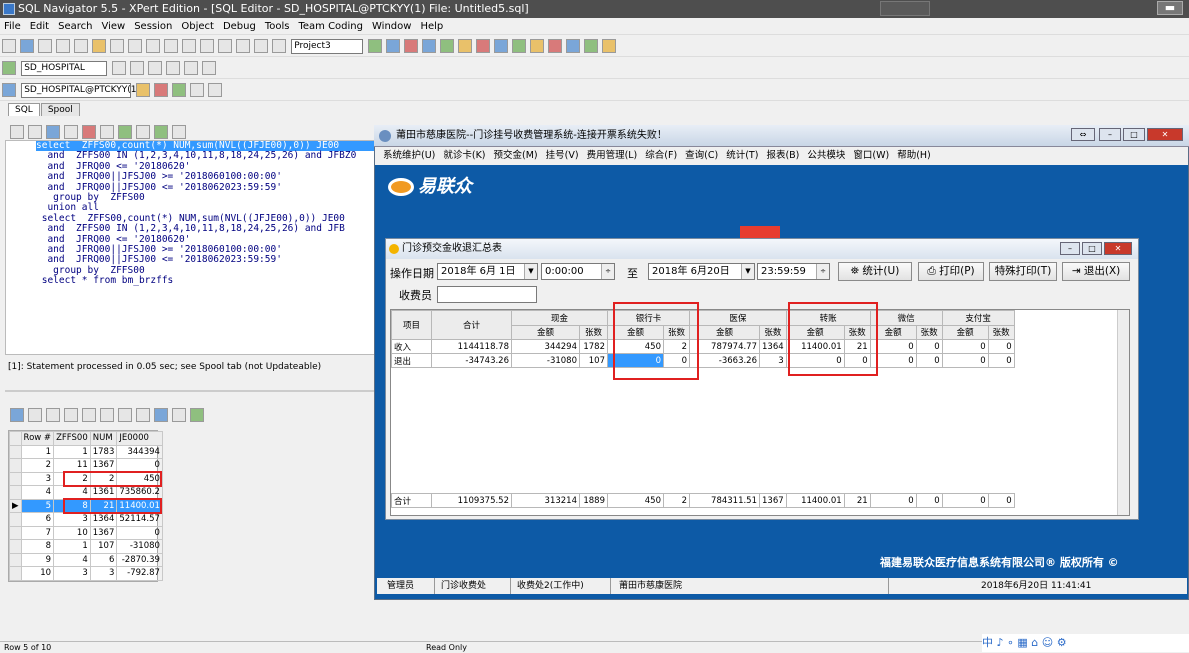  I want to click on summary-cell: -3663.26, so click(724, 360).